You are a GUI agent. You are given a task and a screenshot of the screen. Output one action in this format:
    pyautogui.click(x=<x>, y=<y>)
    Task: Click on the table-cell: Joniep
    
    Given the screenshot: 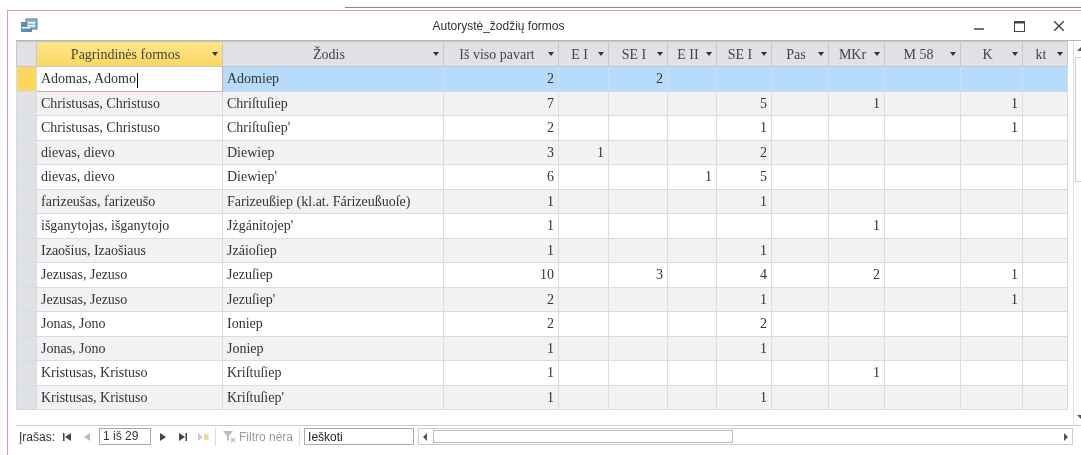 What is the action you would take?
    pyautogui.click(x=333, y=348)
    